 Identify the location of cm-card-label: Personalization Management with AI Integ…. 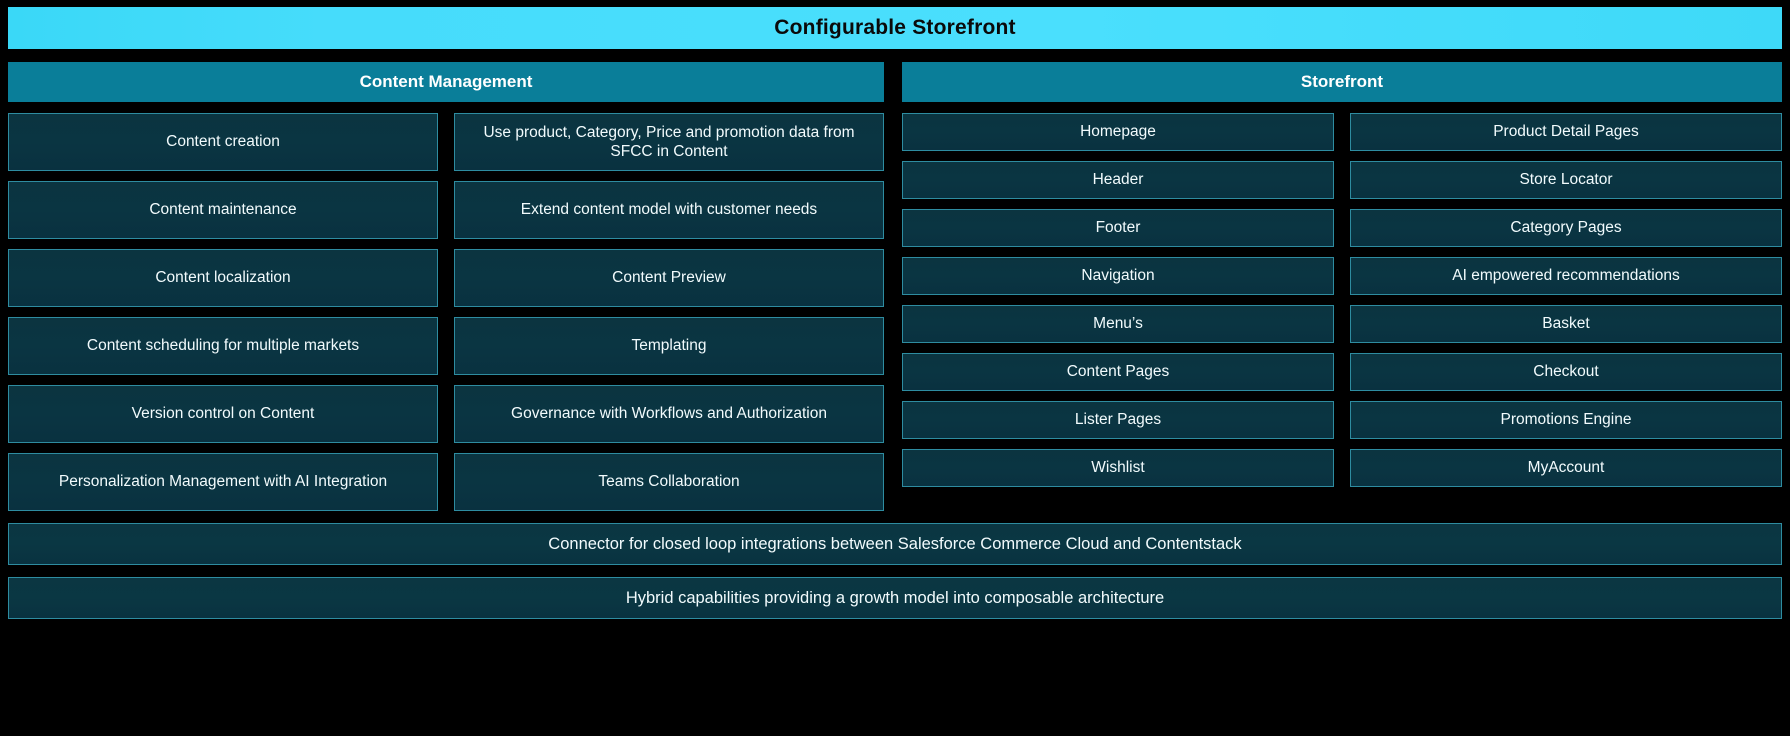
(223, 482).